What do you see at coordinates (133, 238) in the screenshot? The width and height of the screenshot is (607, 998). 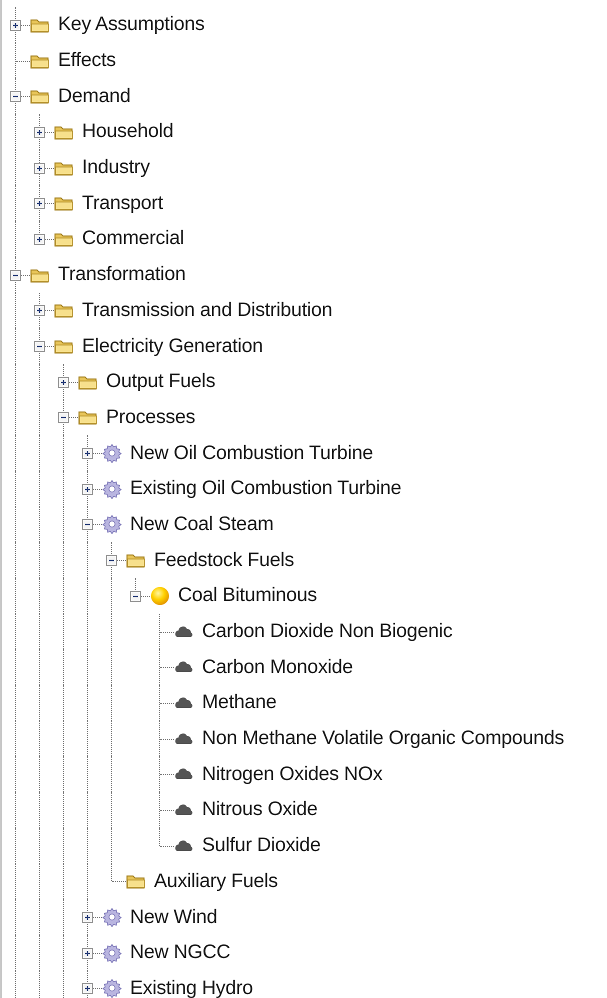 I see `tree-item-label: Commercial` at bounding box center [133, 238].